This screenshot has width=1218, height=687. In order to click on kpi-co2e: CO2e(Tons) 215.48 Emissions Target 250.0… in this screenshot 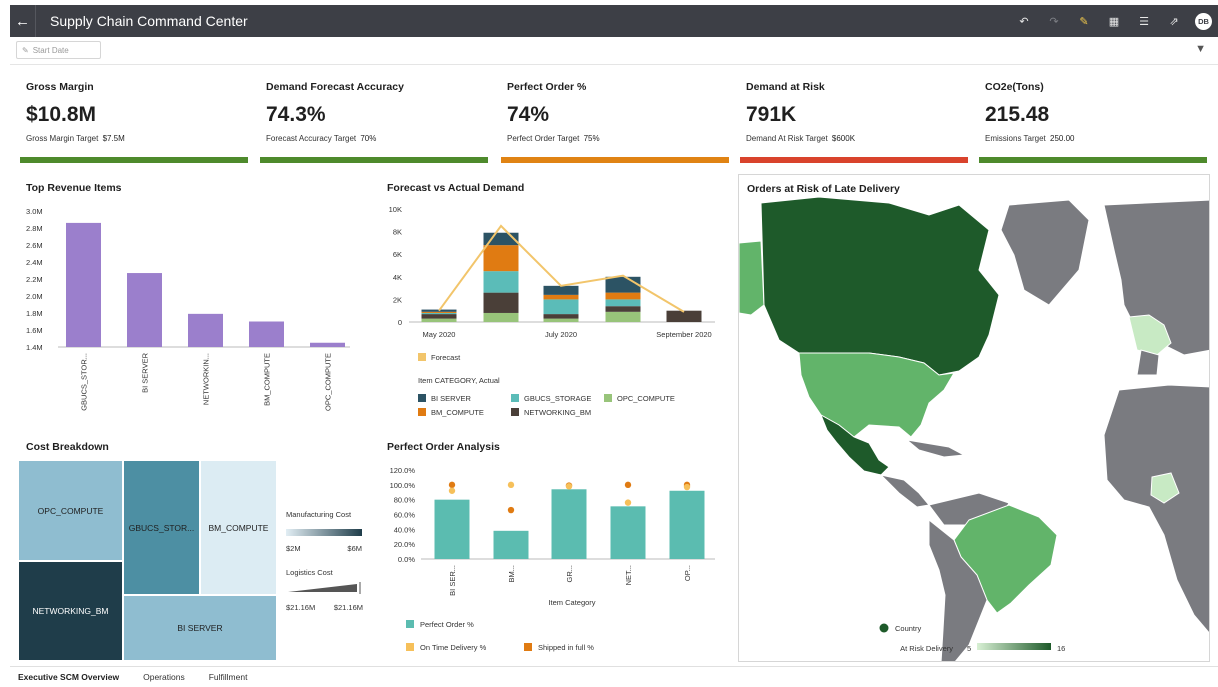, I will do `click(1093, 123)`.